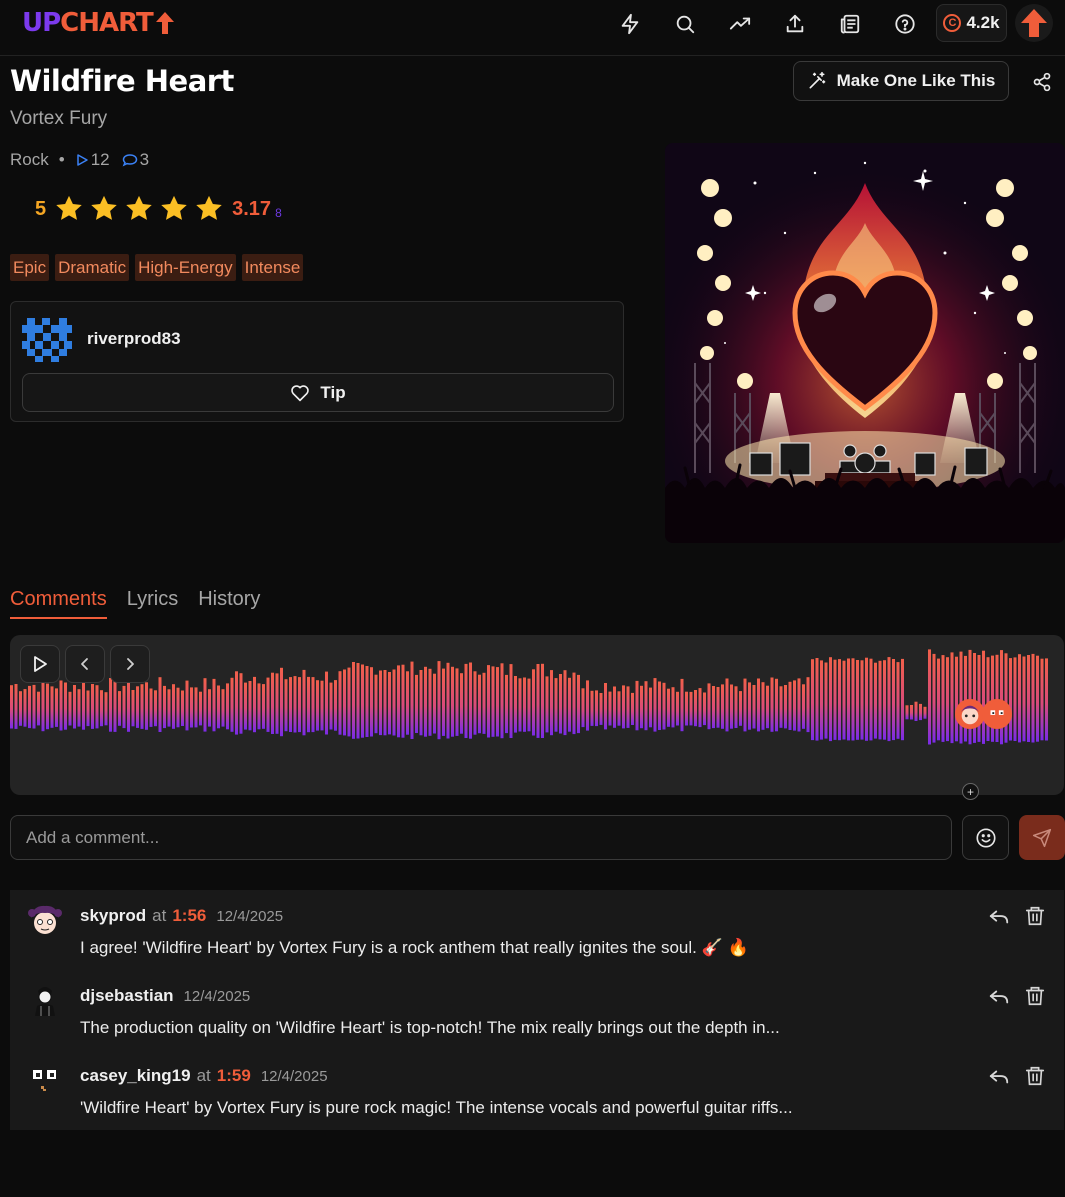 The height and width of the screenshot is (1197, 1065). I want to click on comment-timestamp: 1:59, so click(234, 1076).